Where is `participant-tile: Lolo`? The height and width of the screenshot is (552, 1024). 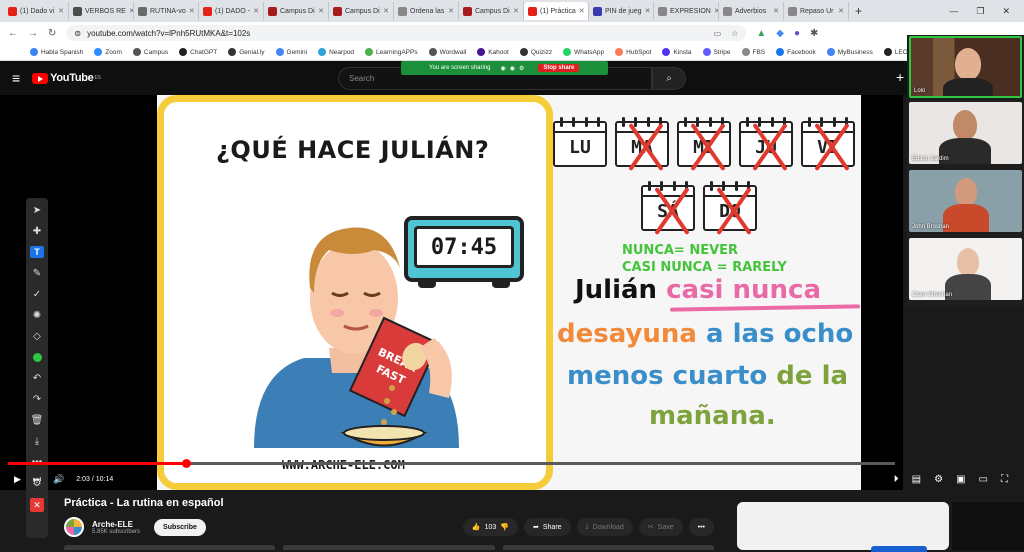
participant-tile: Lolo is located at coordinates (965, 67).